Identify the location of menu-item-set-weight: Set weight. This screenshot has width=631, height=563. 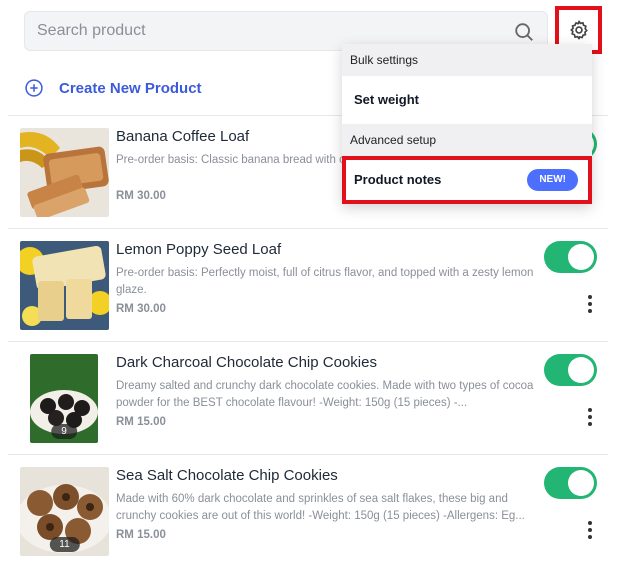
(467, 100).